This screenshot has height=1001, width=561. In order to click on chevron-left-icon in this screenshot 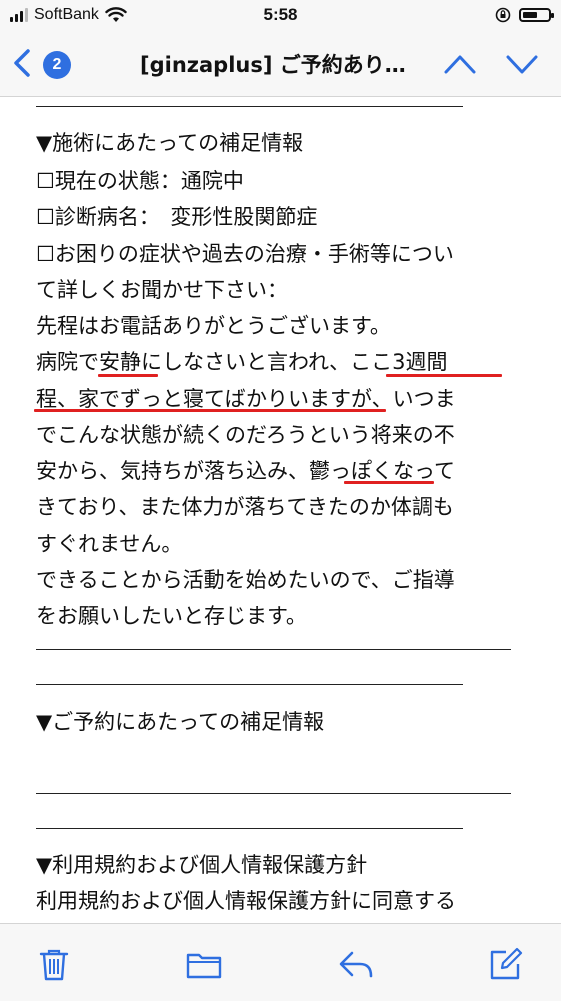, I will do `click(22, 63)`.